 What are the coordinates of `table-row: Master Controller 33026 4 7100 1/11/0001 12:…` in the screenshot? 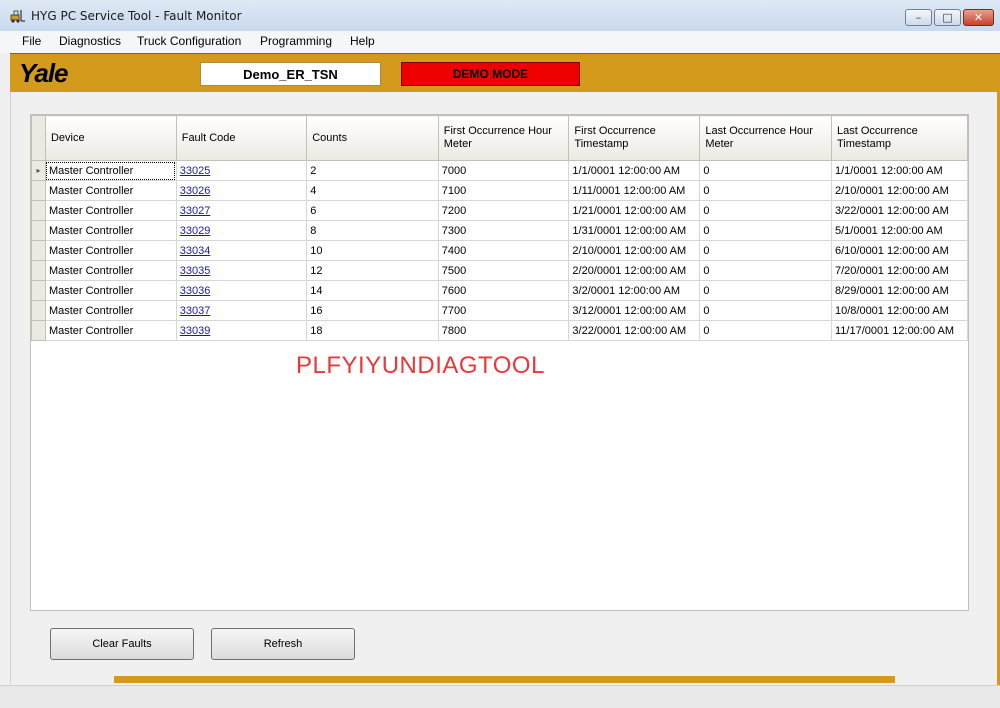 It's located at (500, 190).